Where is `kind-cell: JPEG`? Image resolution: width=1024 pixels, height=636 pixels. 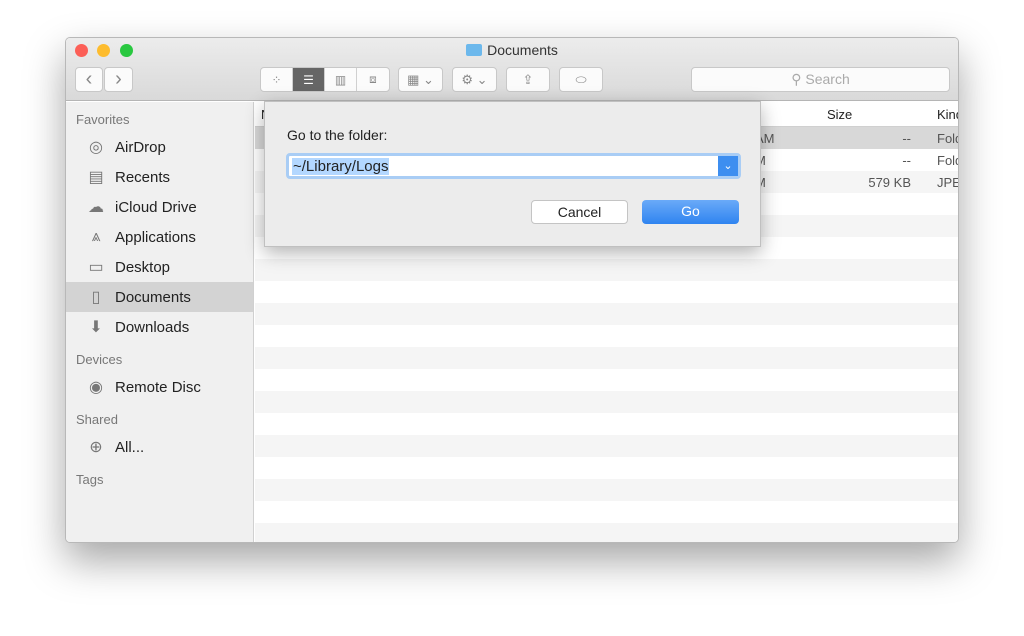
kind-cell: JPEG is located at coordinates (947, 182).